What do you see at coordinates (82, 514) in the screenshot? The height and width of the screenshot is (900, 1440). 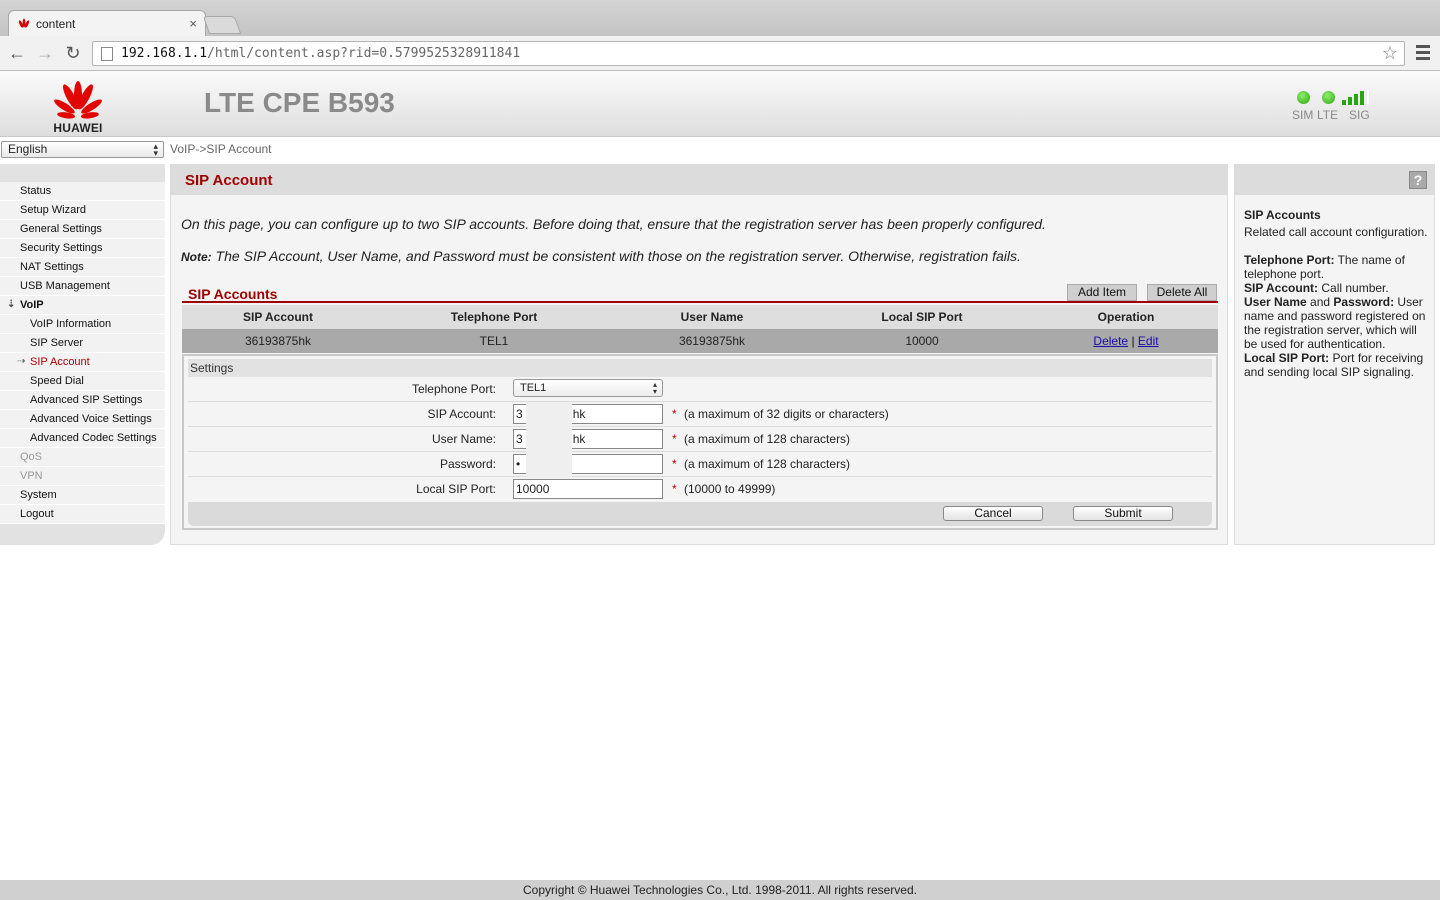 I see `sidebar-item-logout: Logout` at bounding box center [82, 514].